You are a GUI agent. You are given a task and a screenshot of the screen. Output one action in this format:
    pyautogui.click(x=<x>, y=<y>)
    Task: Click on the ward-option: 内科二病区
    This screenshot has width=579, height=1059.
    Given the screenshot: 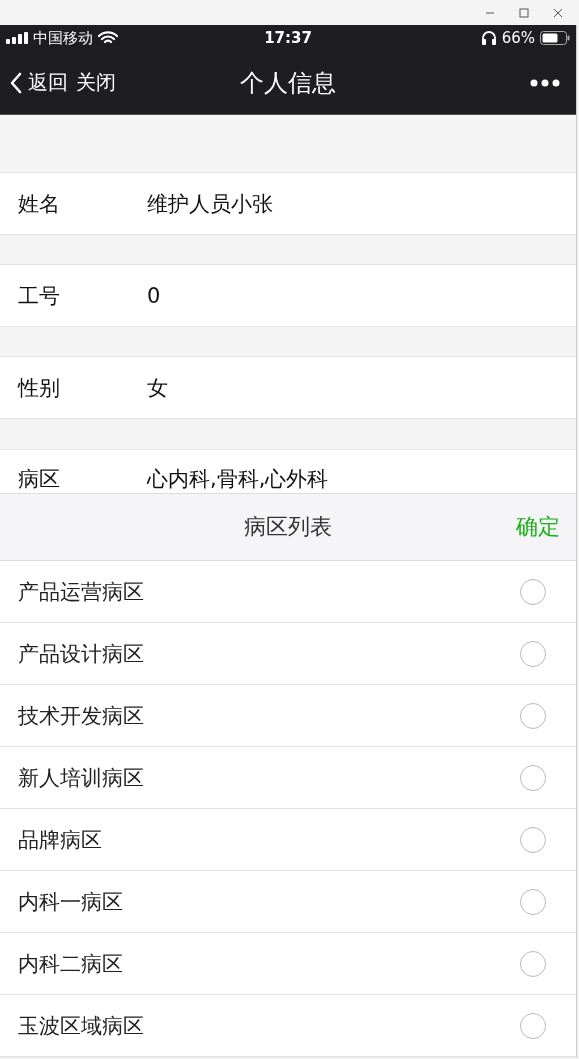 What is the action you would take?
    pyautogui.click(x=288, y=964)
    